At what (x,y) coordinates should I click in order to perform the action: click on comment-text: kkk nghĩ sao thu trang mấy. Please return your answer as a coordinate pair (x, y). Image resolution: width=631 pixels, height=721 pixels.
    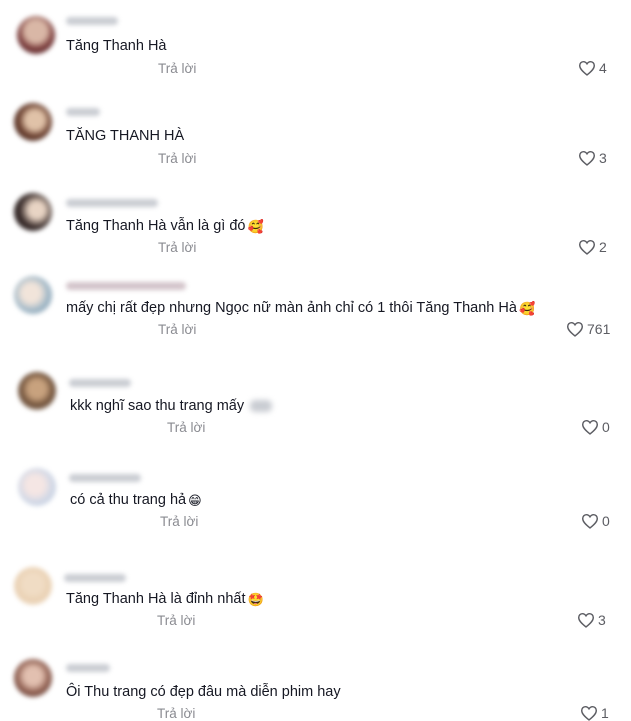
    Looking at the image, I should click on (171, 406).